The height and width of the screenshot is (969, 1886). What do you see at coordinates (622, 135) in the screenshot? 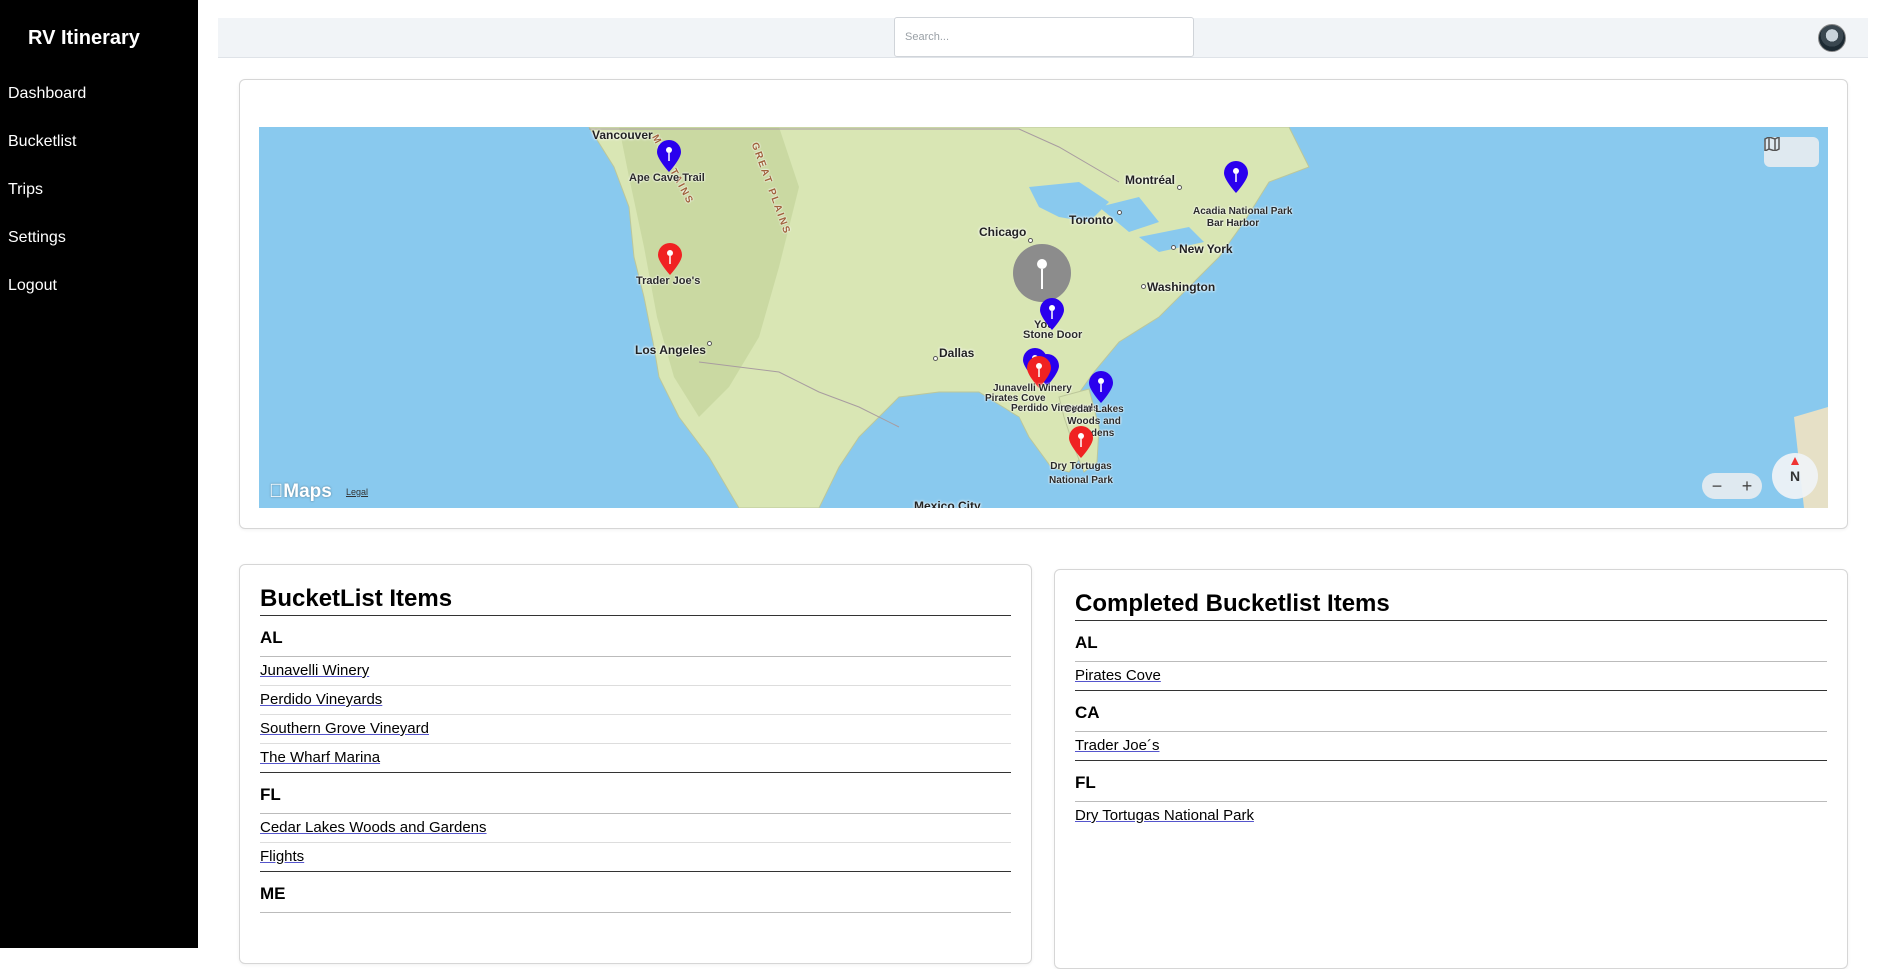
I see `city-label: Vancouver` at bounding box center [622, 135].